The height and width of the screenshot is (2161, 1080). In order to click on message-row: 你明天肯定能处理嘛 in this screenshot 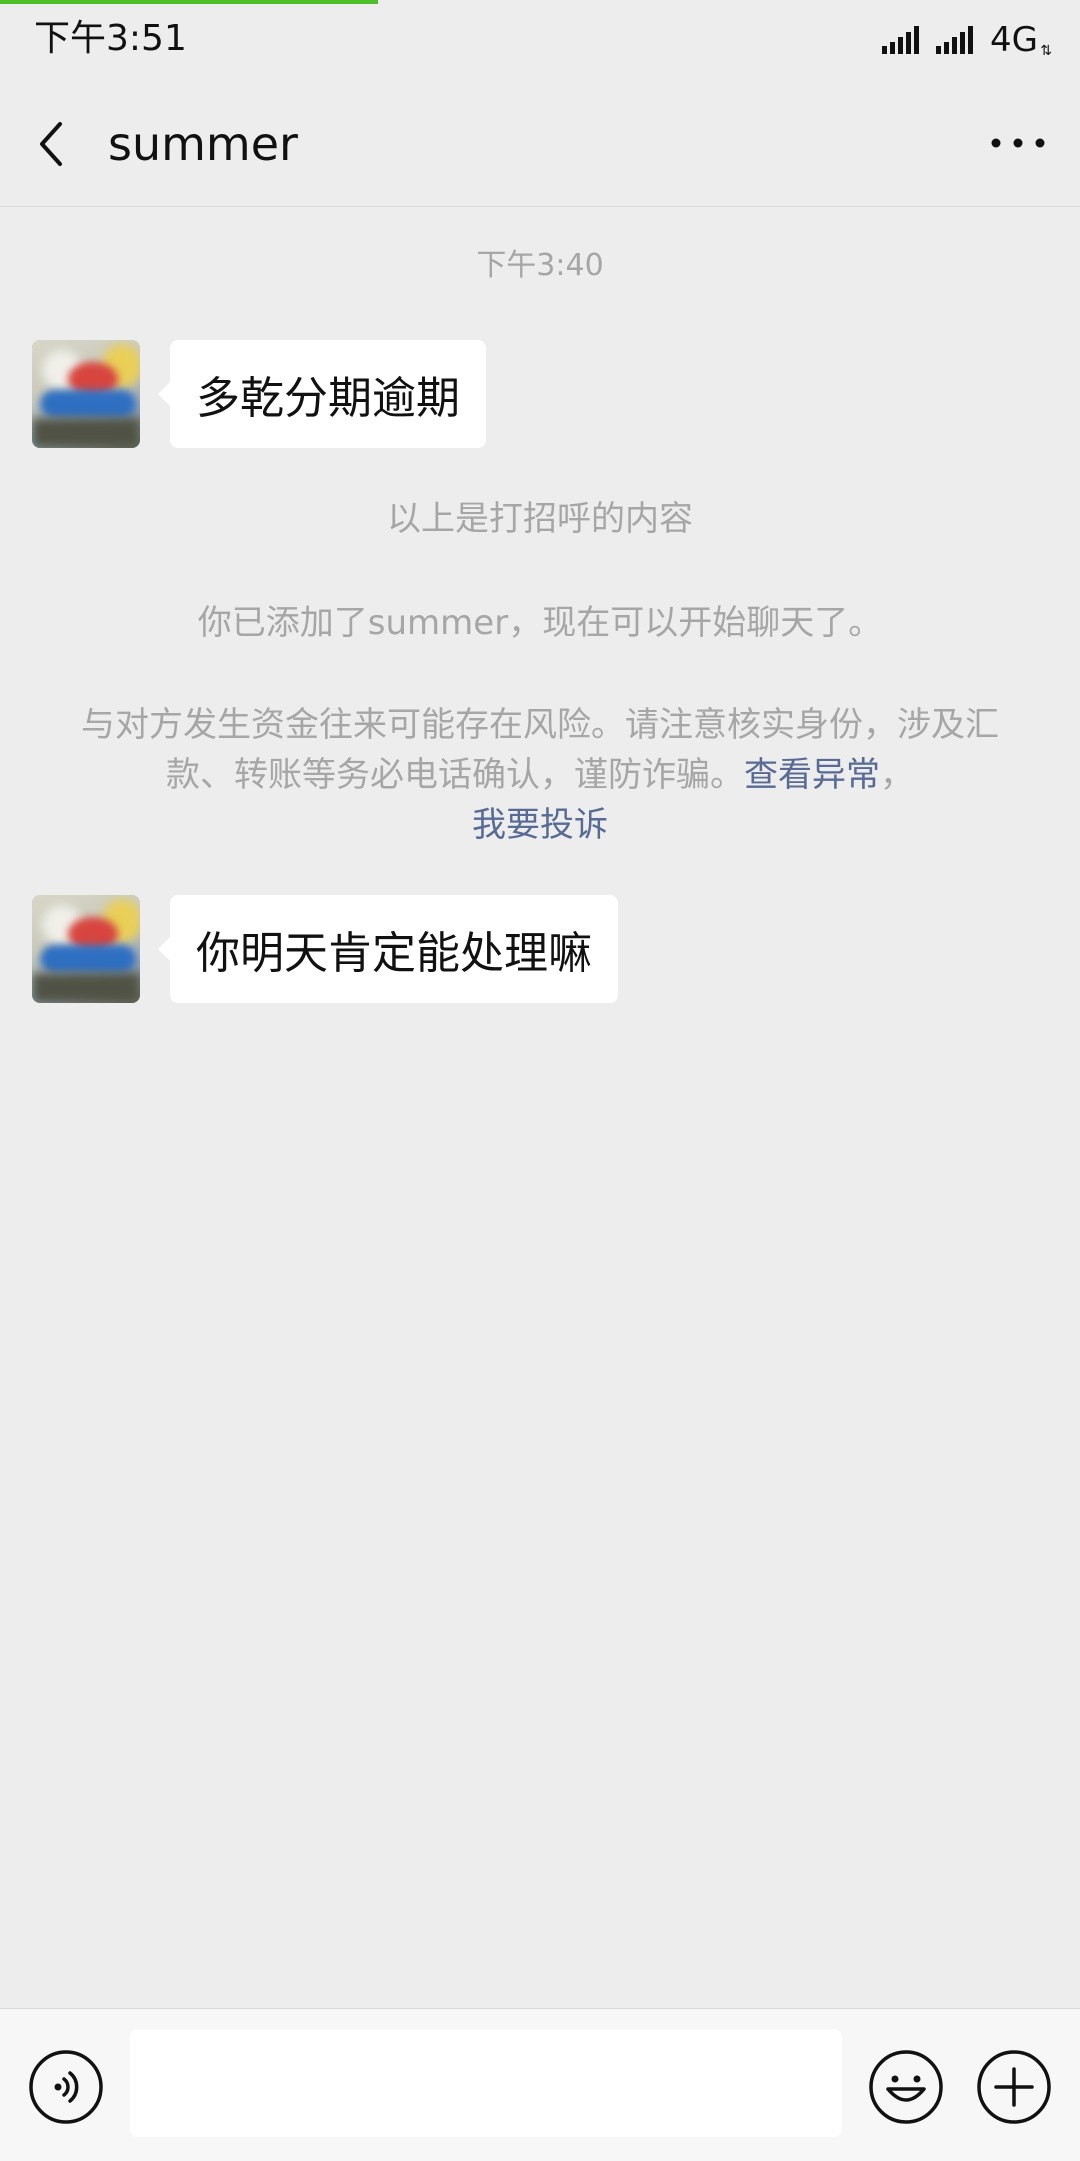, I will do `click(325, 949)`.